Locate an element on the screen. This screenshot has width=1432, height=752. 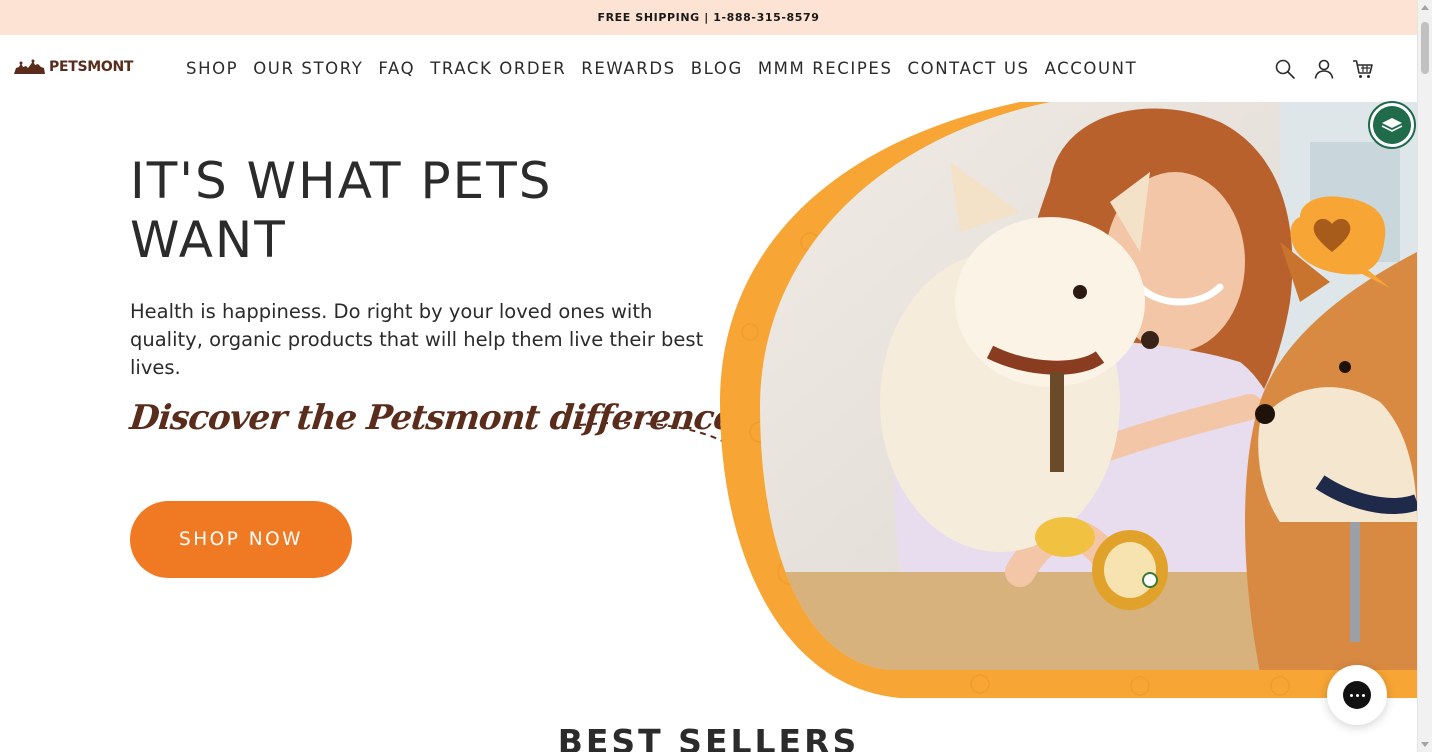
brand-logo: PETSMONT is located at coordinates (73, 67).